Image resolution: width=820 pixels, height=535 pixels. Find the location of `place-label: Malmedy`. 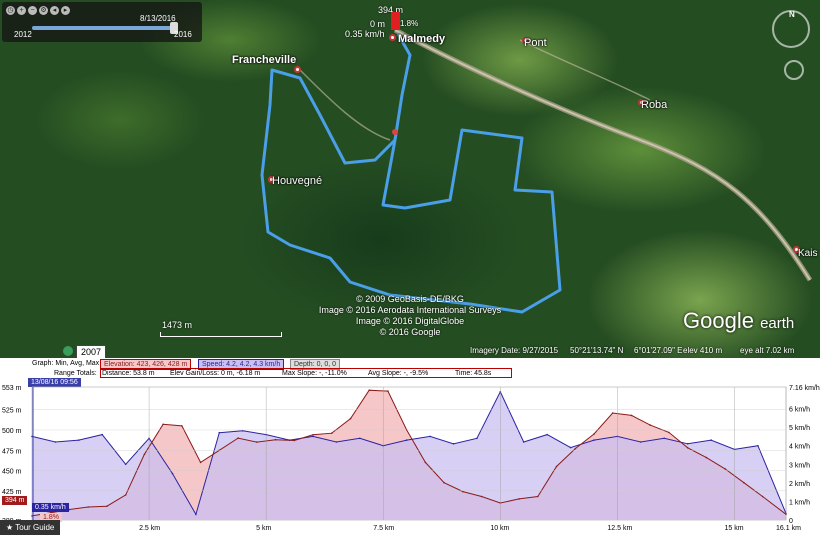

place-label: Malmedy is located at coordinates (422, 39).